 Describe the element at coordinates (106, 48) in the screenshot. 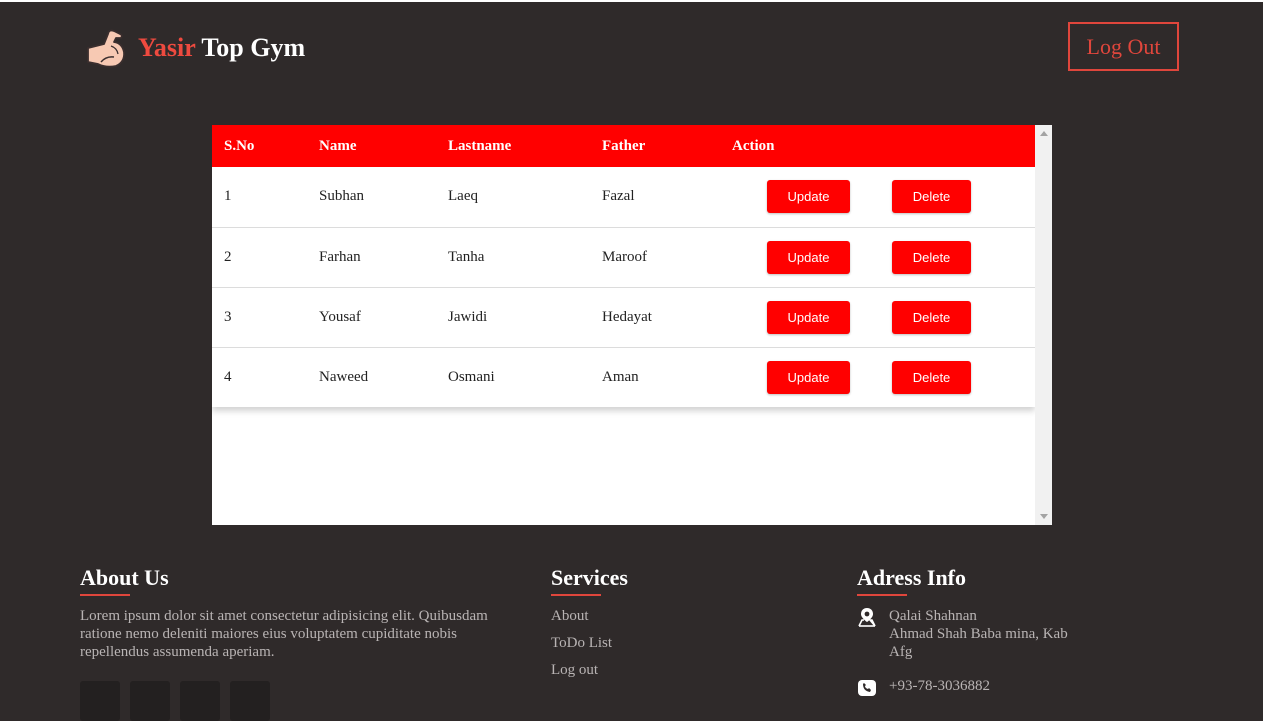

I see `flexed-bicep-icon` at that location.